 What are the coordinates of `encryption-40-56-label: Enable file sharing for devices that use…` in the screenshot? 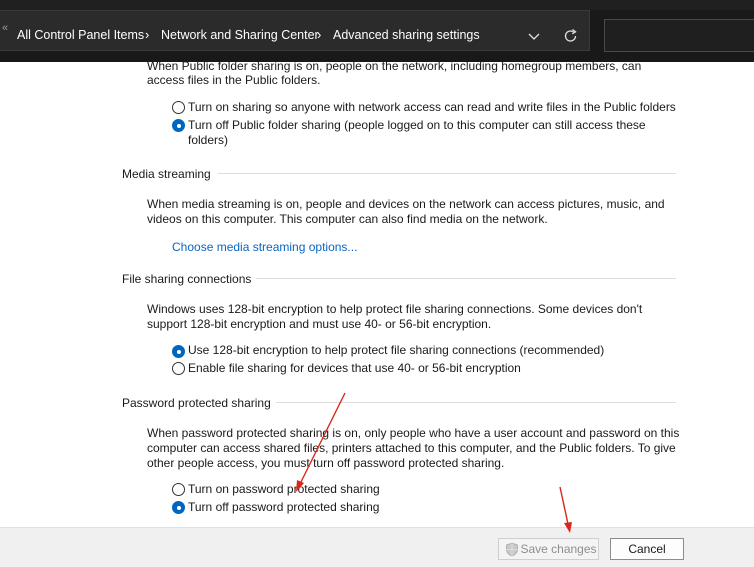 It's located at (354, 368).